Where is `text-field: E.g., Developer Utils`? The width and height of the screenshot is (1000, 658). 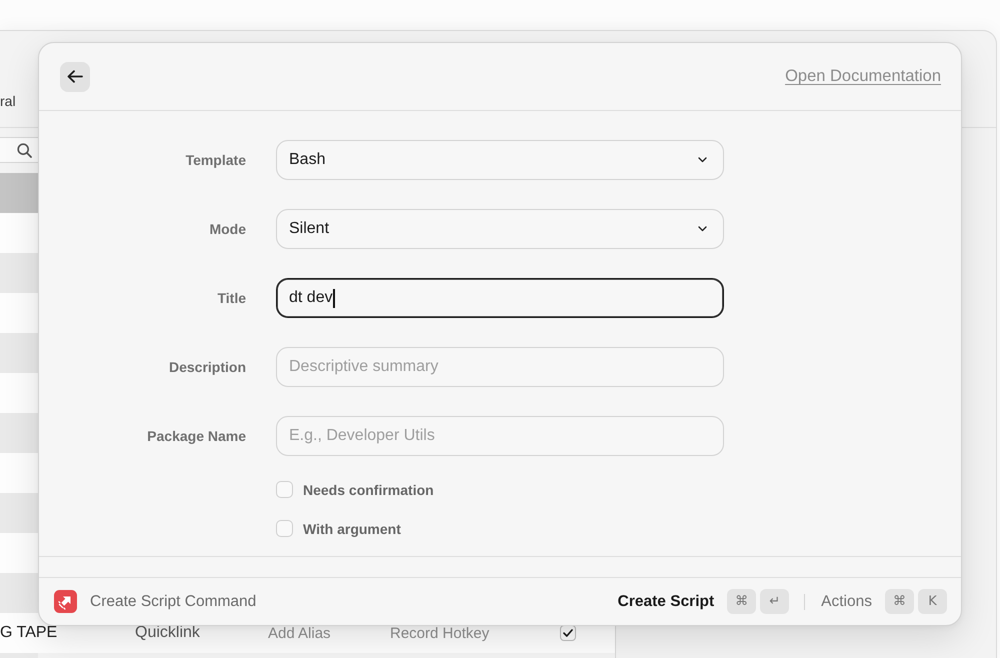 text-field: E.g., Developer Utils is located at coordinates (500, 436).